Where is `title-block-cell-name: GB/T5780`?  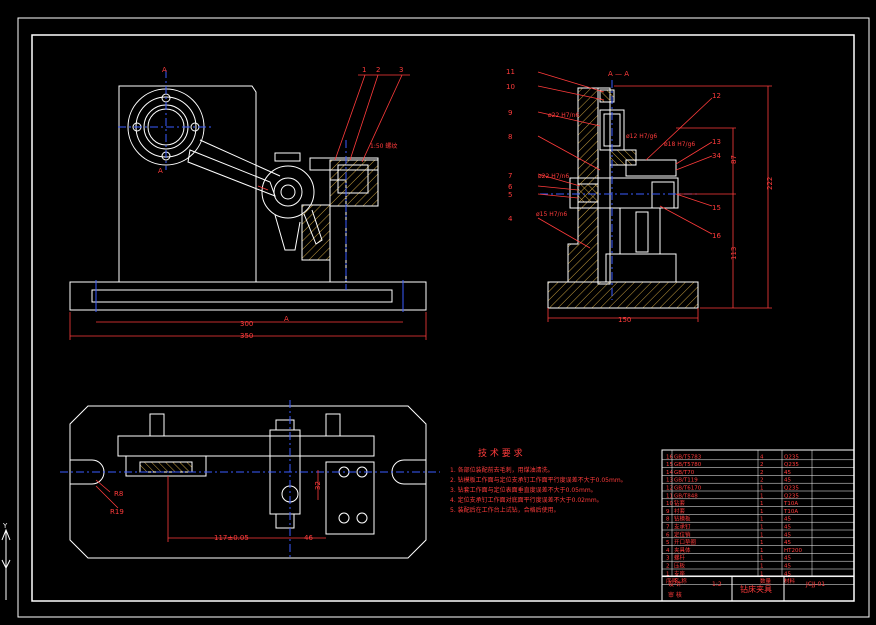
title-block-cell-name: GB/T5780 is located at coordinates (688, 465).